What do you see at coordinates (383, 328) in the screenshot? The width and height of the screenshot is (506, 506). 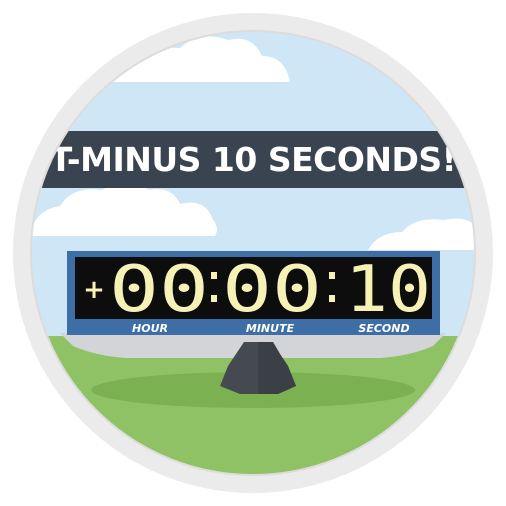 I see `second-label: SECOND` at bounding box center [383, 328].